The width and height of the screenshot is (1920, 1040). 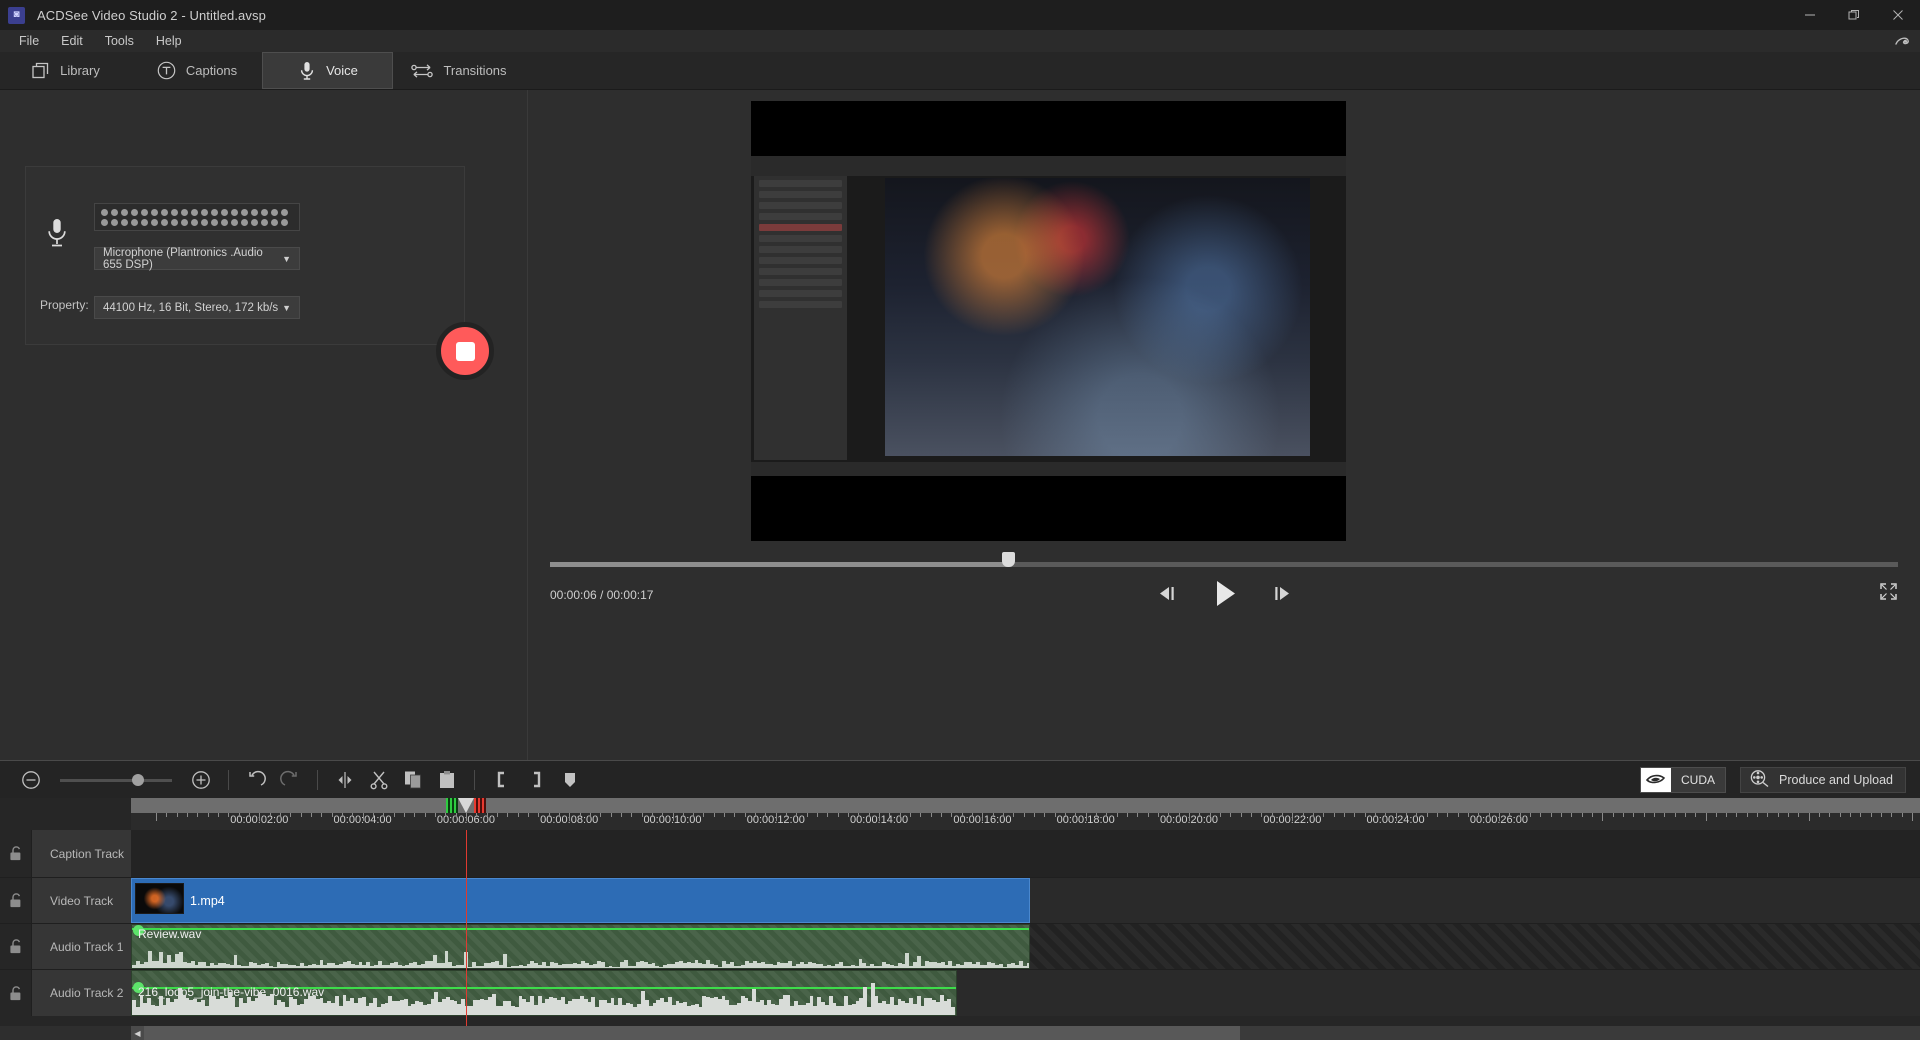 I want to click on tab-voice: Voice, so click(x=327, y=70).